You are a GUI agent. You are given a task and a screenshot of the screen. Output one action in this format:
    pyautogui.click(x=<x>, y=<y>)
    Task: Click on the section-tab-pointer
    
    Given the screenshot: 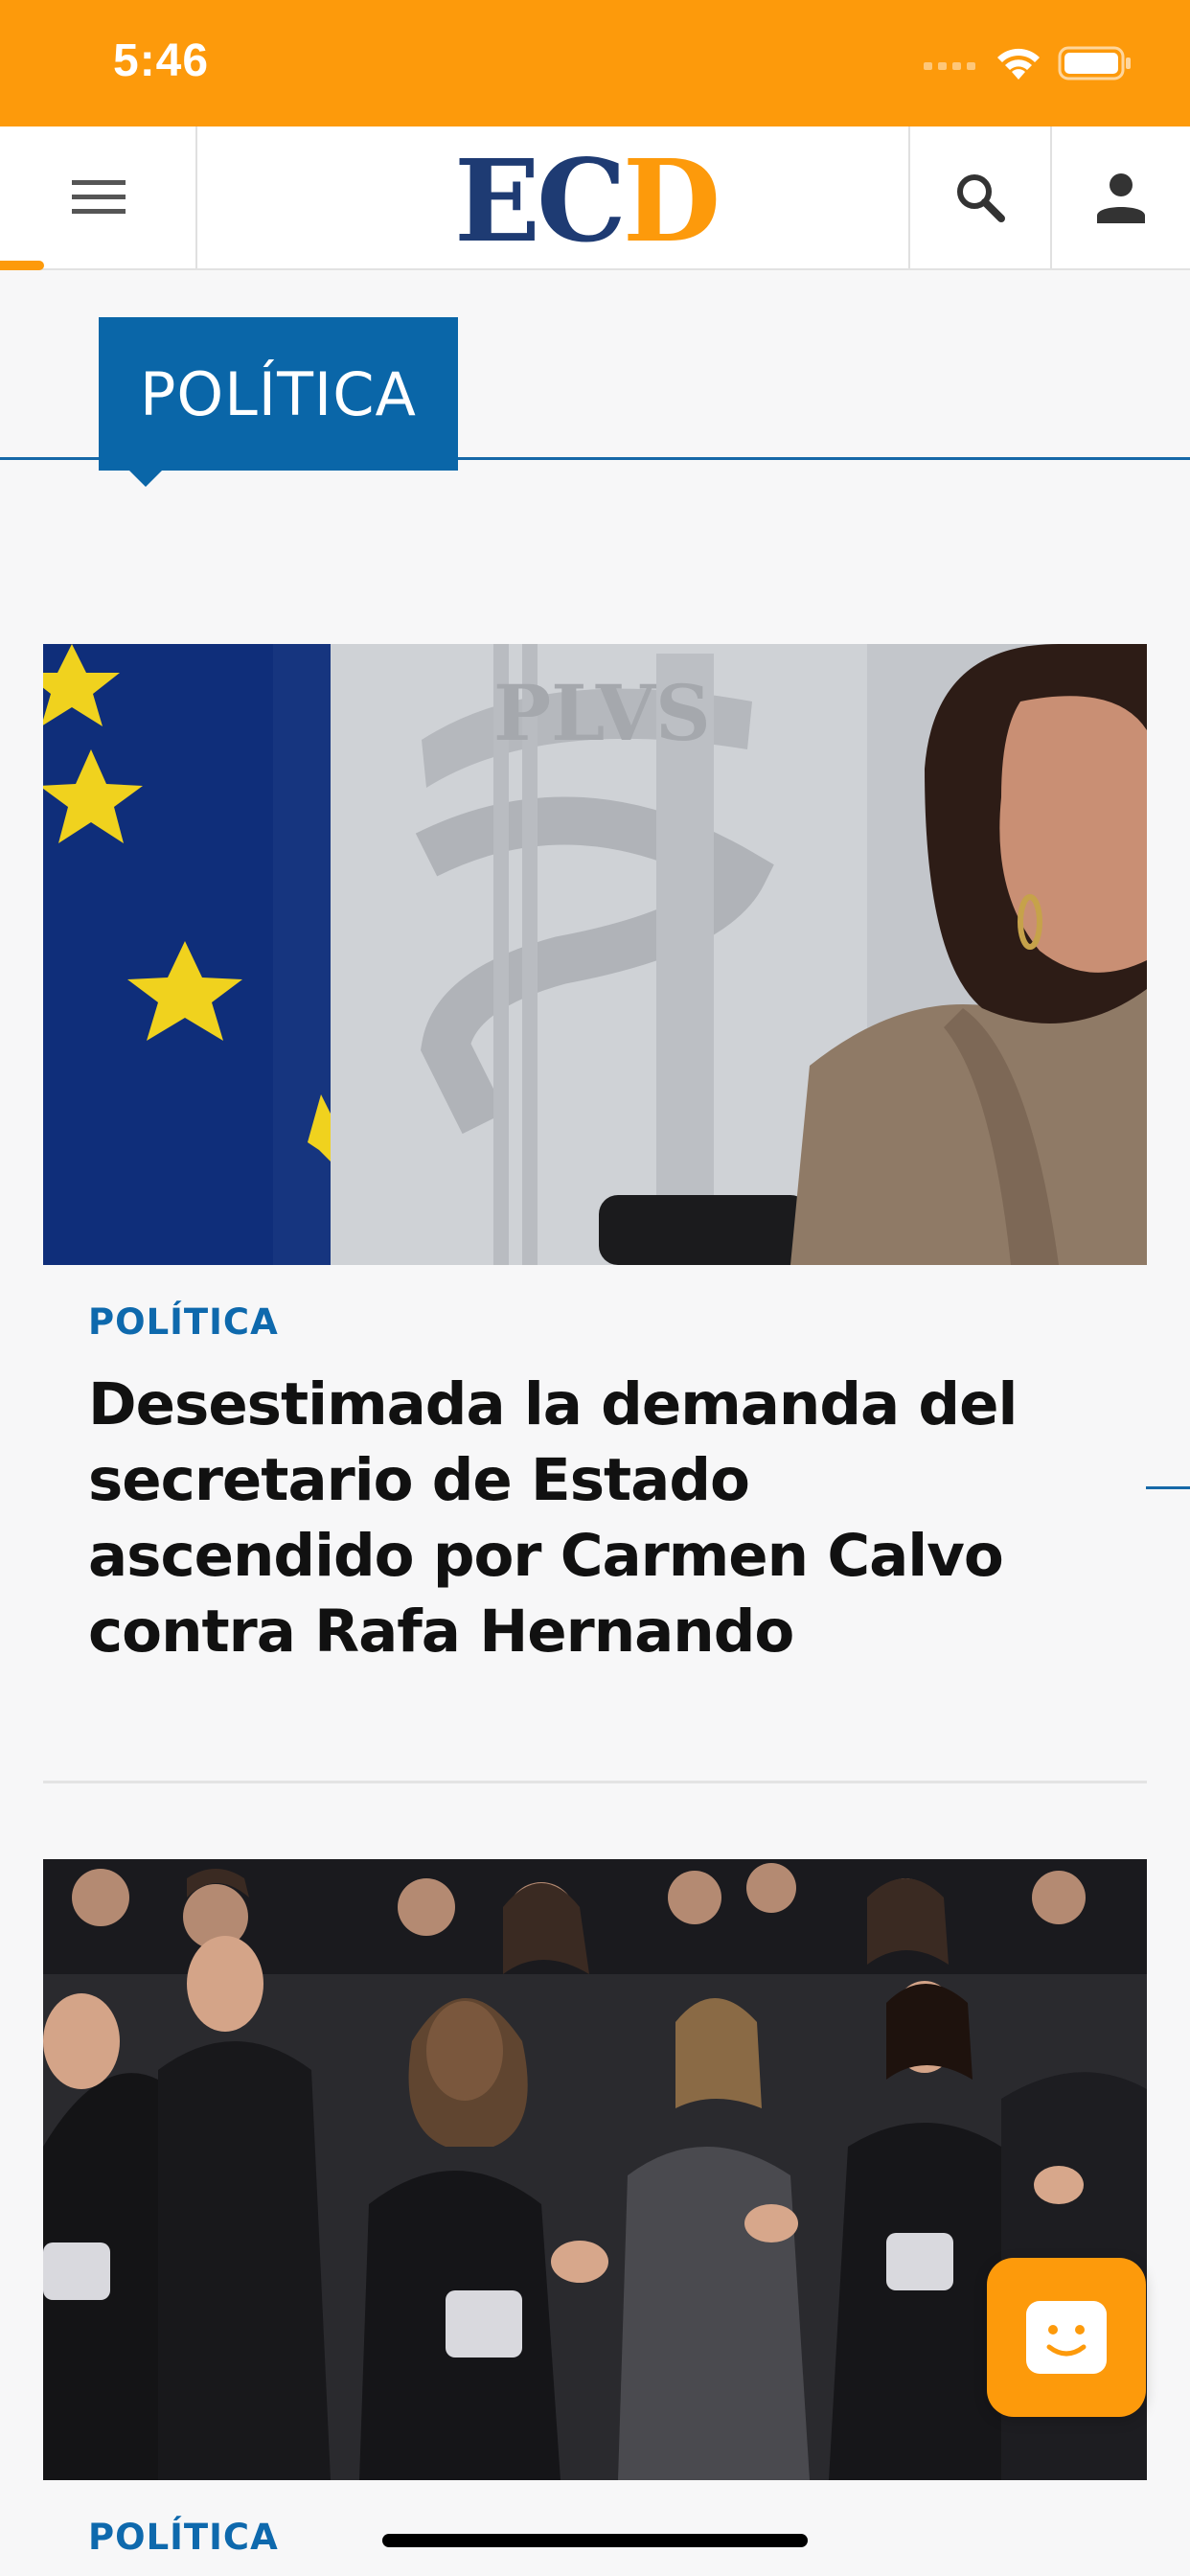 What is the action you would take?
    pyautogui.click(x=146, y=478)
    